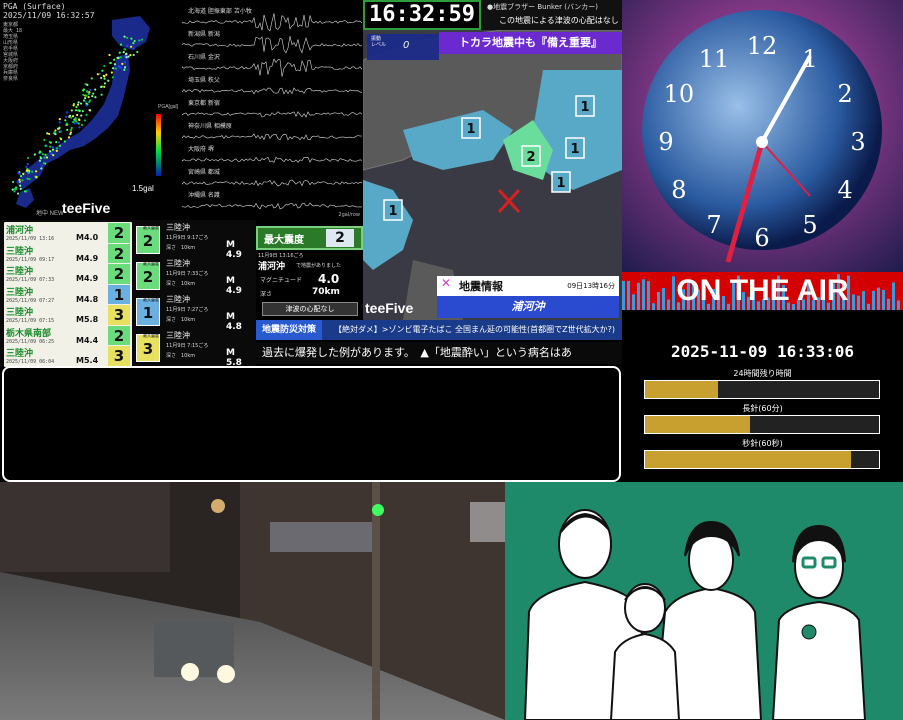 The height and width of the screenshot is (720, 903). What do you see at coordinates (329, 279) in the screenshot?
I see `latest-mag: 4.0` at bounding box center [329, 279].